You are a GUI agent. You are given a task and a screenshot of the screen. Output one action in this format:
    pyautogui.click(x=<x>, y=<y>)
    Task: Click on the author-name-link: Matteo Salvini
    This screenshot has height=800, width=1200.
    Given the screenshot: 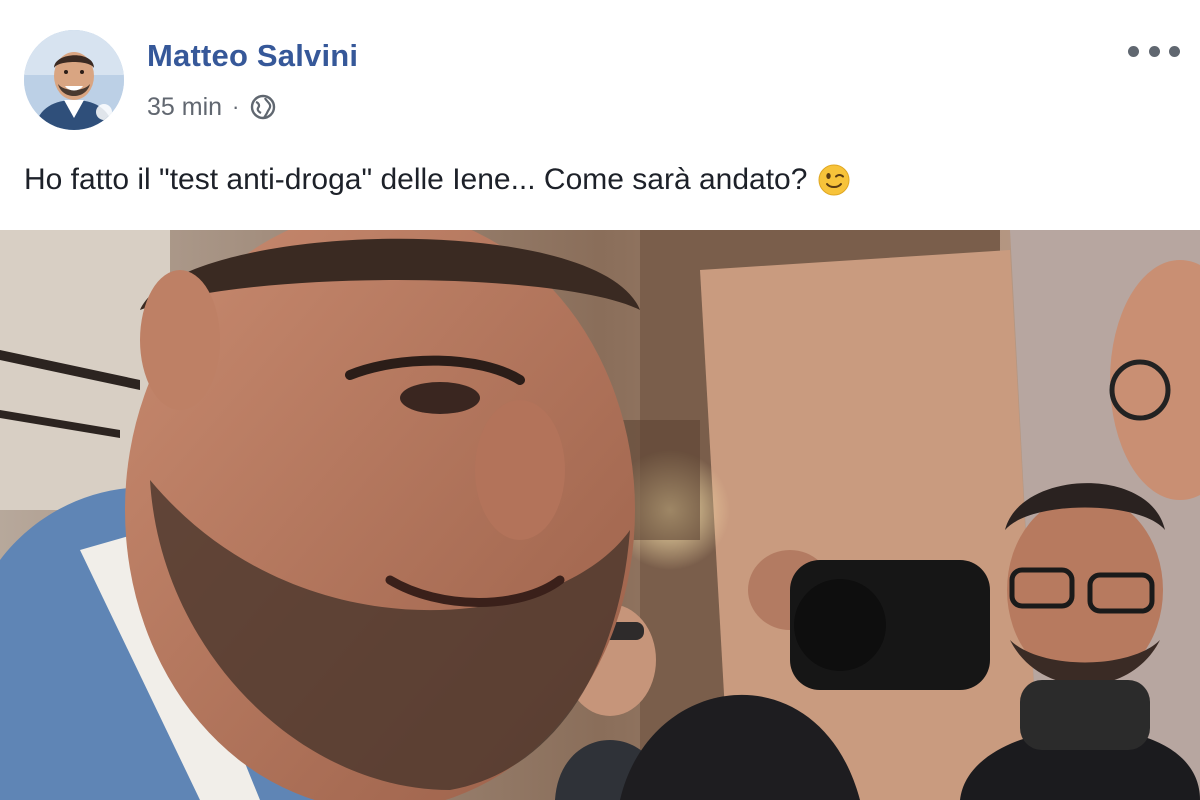 What is the action you would take?
    pyautogui.click(x=252, y=56)
    